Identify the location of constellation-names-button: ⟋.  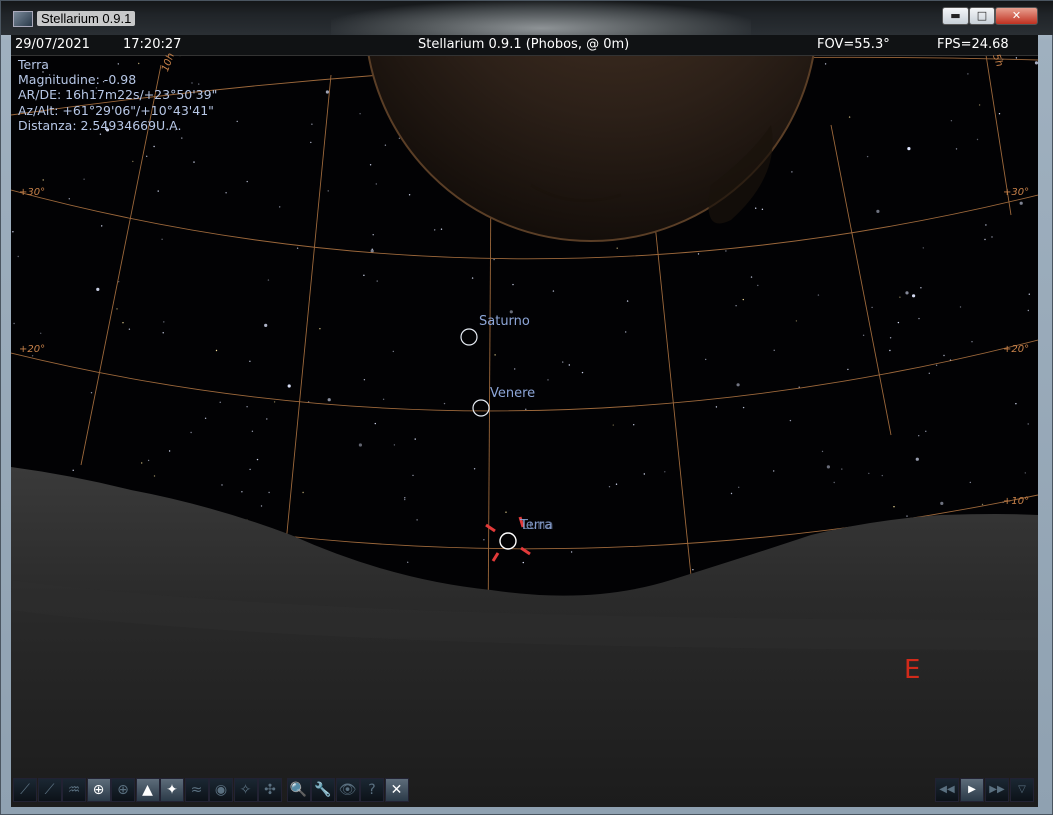
(49, 790).